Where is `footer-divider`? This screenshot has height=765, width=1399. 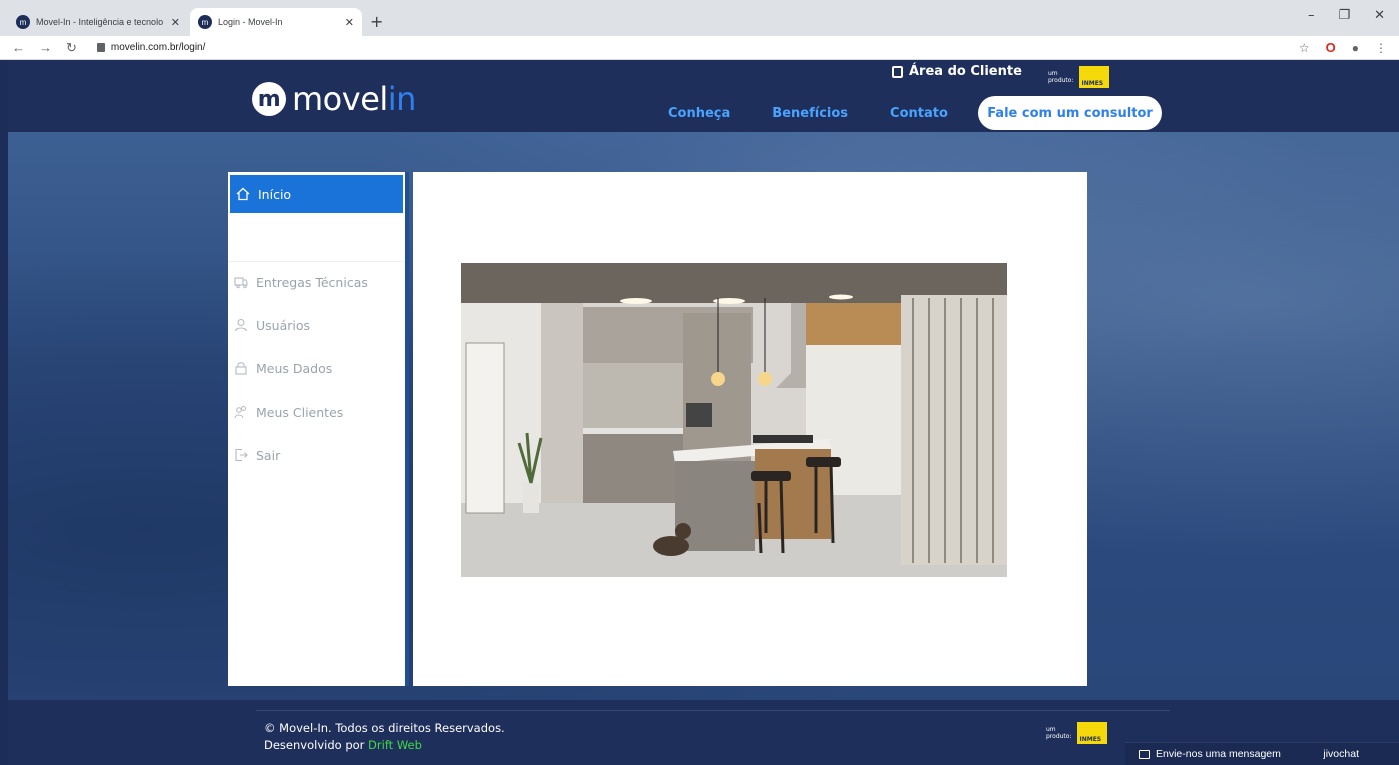 footer-divider is located at coordinates (713, 710).